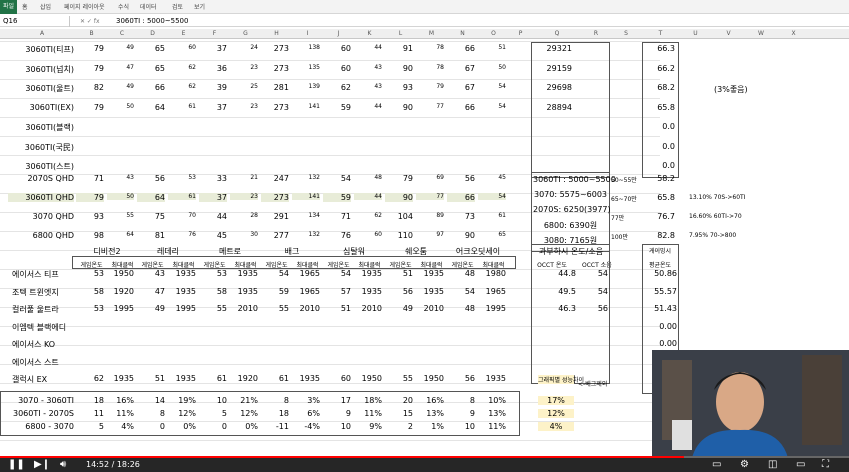 The image size is (849, 472). What do you see at coordinates (41, 88) in the screenshot?
I see `row-label: 3060TI(울트)` at bounding box center [41, 88].